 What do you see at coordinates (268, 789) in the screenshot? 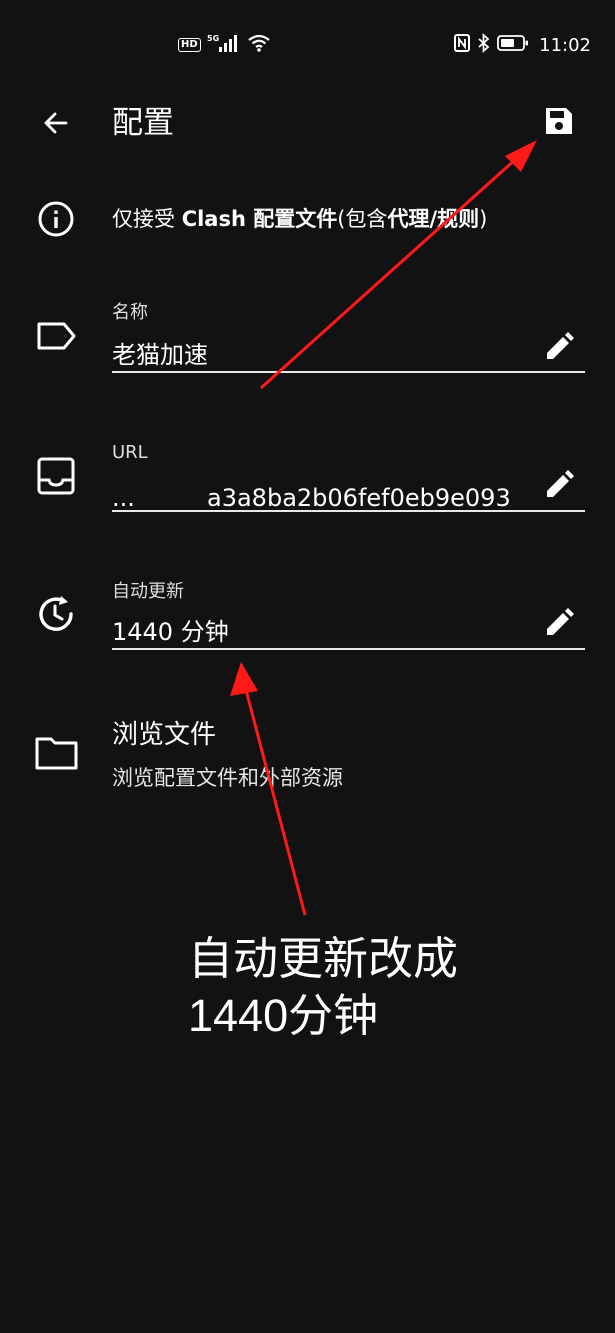
I see `annotation-arrow-to-auto-update` at bounding box center [268, 789].